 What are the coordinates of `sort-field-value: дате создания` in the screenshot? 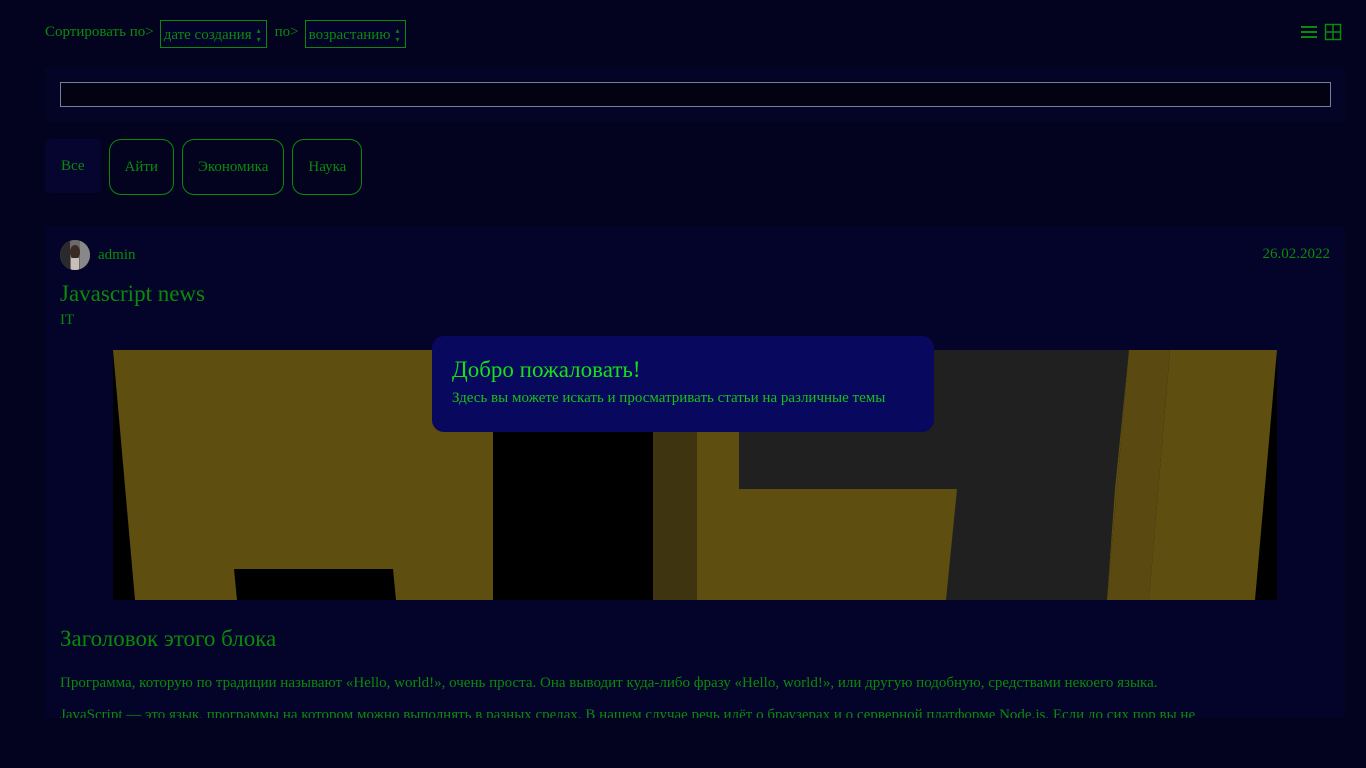 It's located at (207, 35).